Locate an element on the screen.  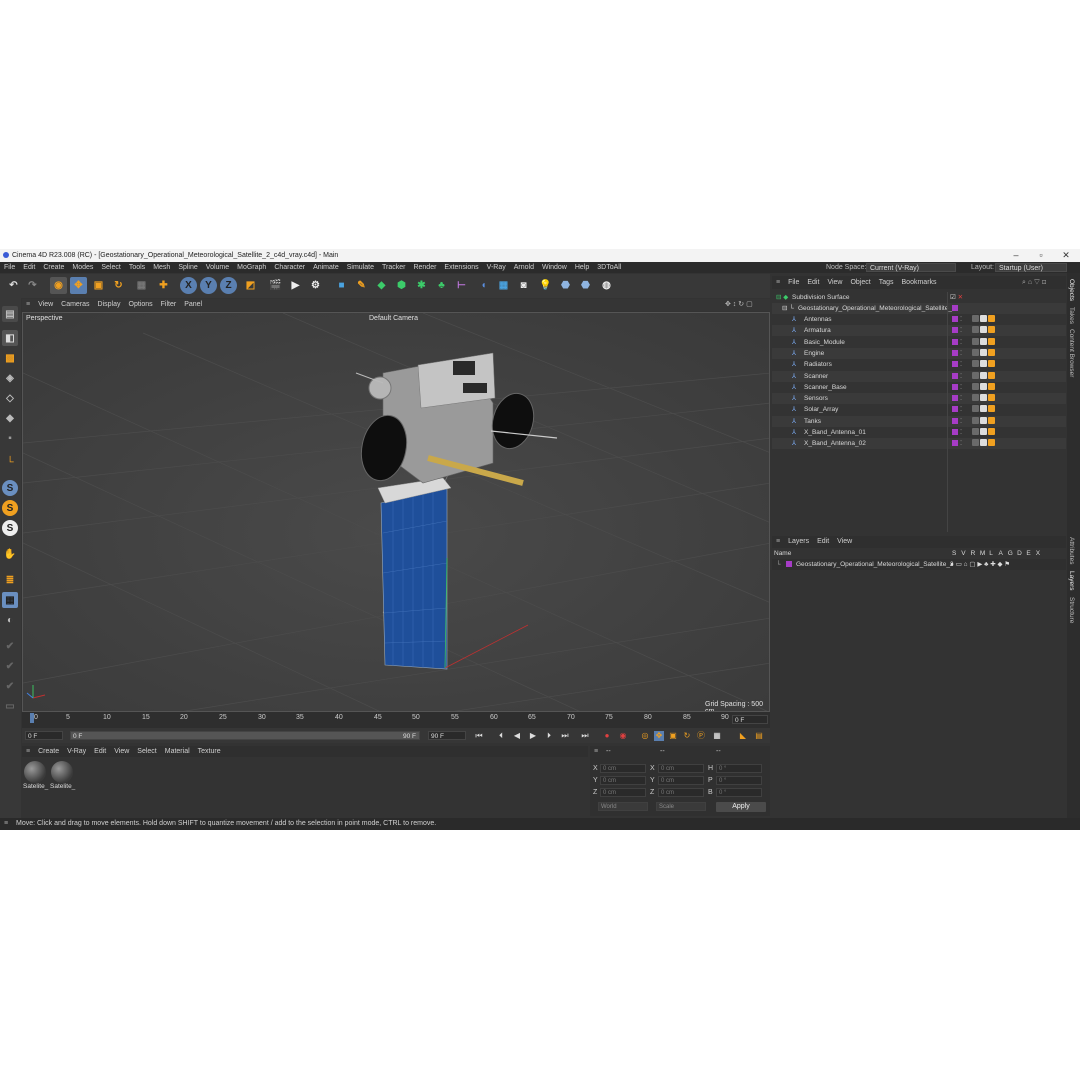
layer-column-header: A is located at coordinates (1001, 553).